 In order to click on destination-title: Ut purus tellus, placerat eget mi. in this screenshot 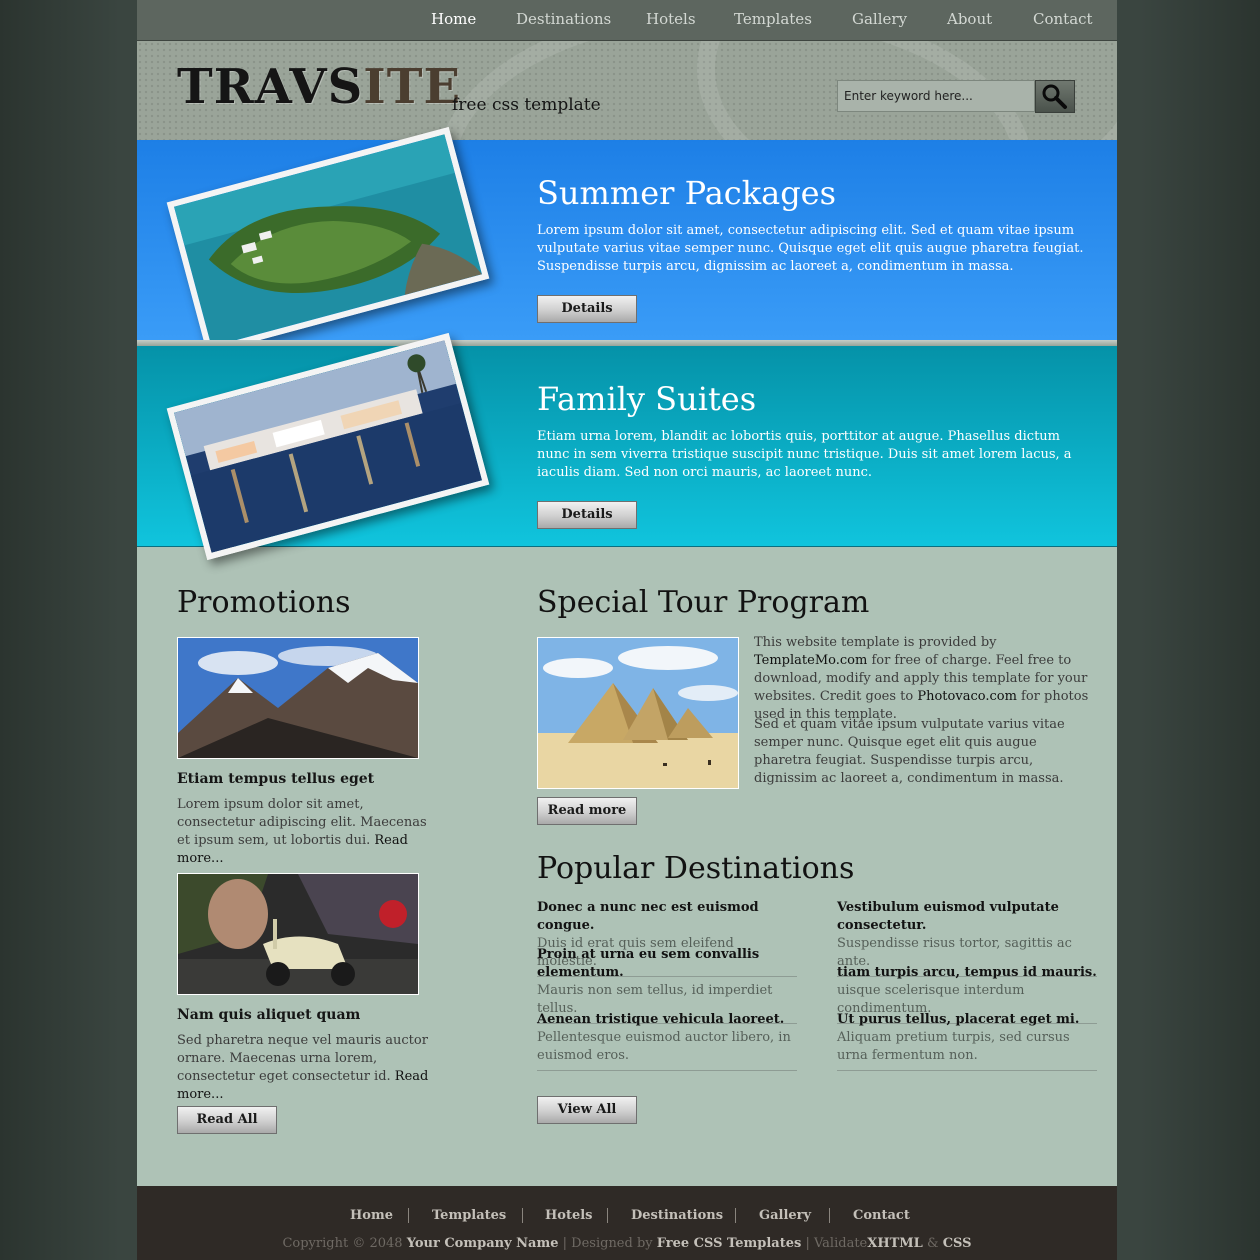, I will do `click(967, 1020)`.